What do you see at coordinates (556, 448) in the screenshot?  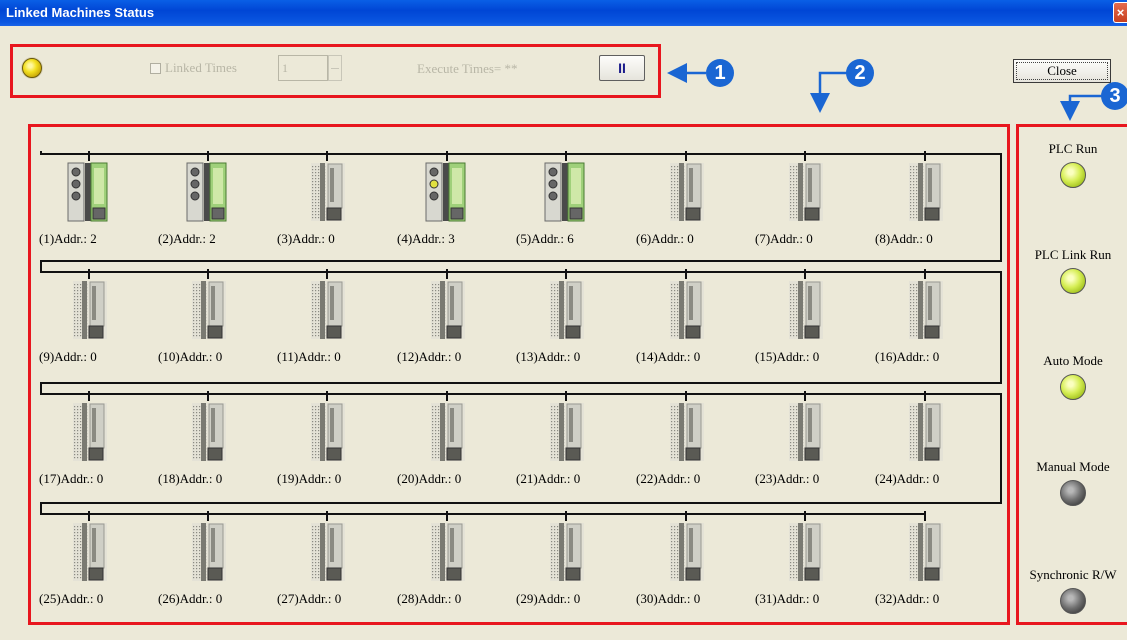 I see `machine-item: (21)Addr.: 0` at bounding box center [556, 448].